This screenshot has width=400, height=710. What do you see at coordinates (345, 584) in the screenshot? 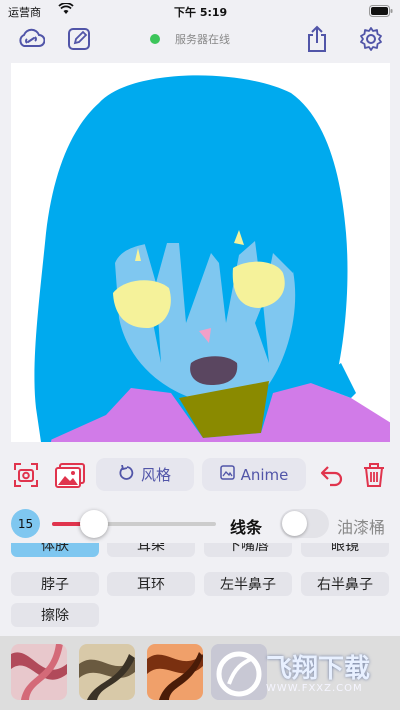
I see `label-chip-right-nose: 右半鼻子` at bounding box center [345, 584].